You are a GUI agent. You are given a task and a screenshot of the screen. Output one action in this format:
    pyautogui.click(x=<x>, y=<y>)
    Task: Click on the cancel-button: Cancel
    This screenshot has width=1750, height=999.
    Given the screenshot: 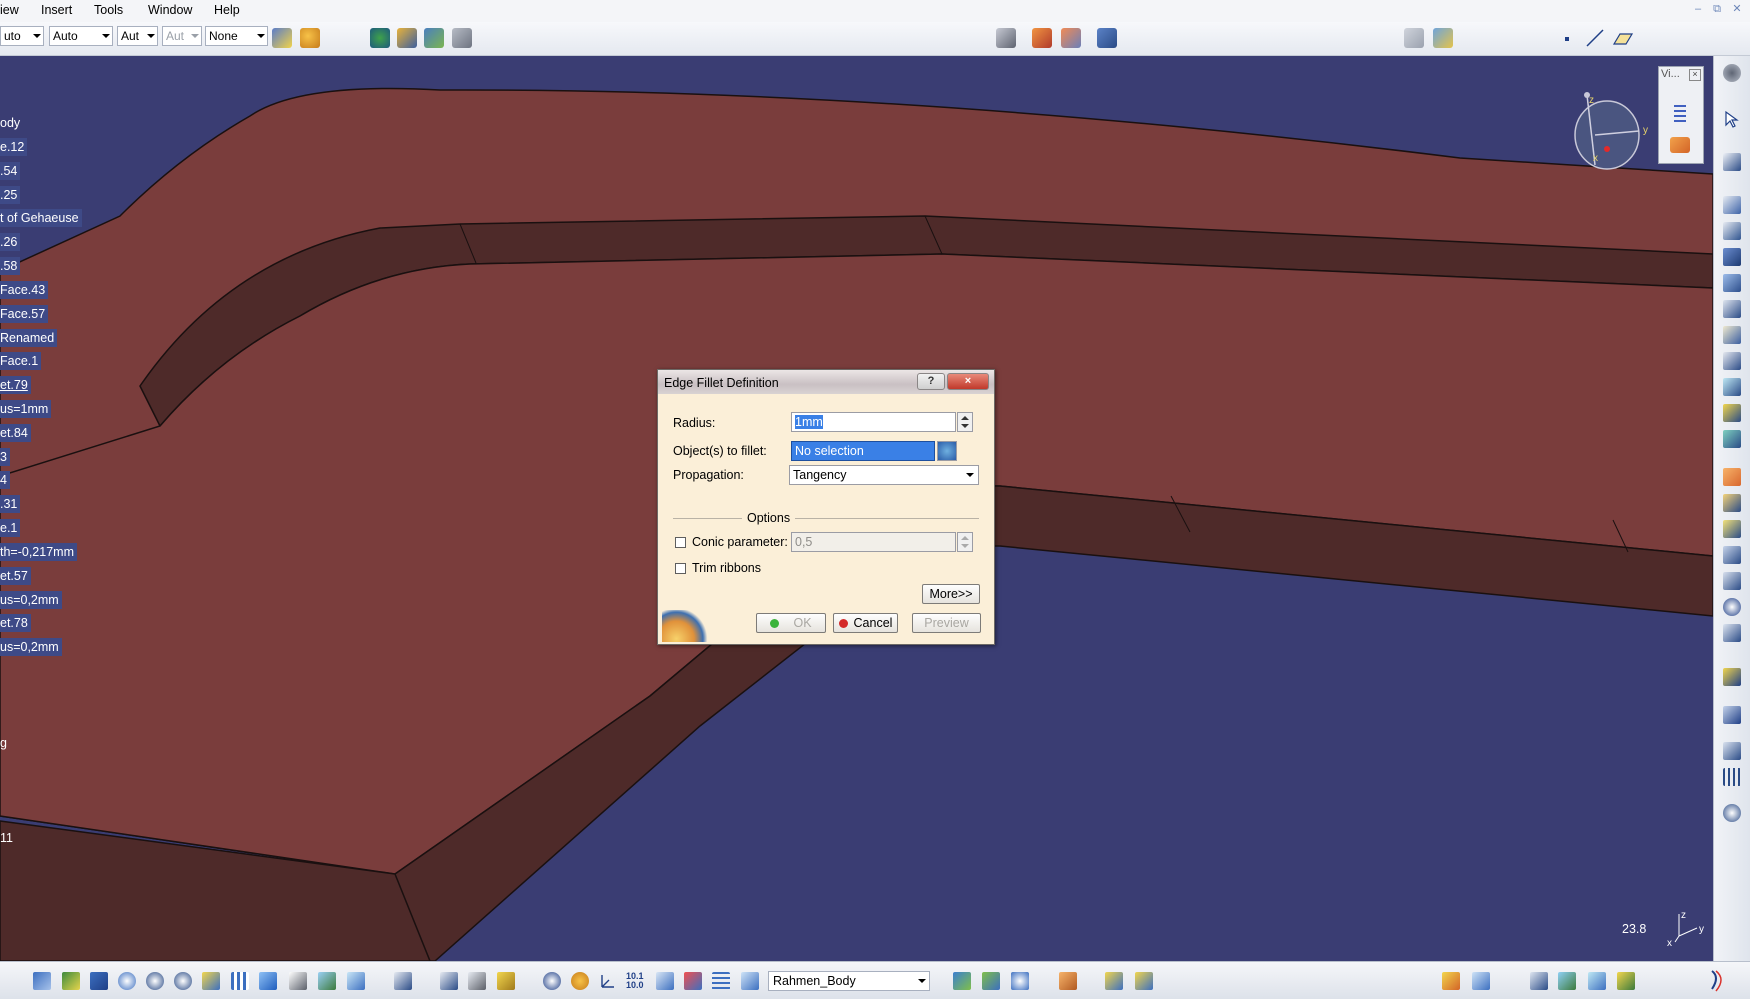 What is the action you would take?
    pyautogui.click(x=865, y=623)
    